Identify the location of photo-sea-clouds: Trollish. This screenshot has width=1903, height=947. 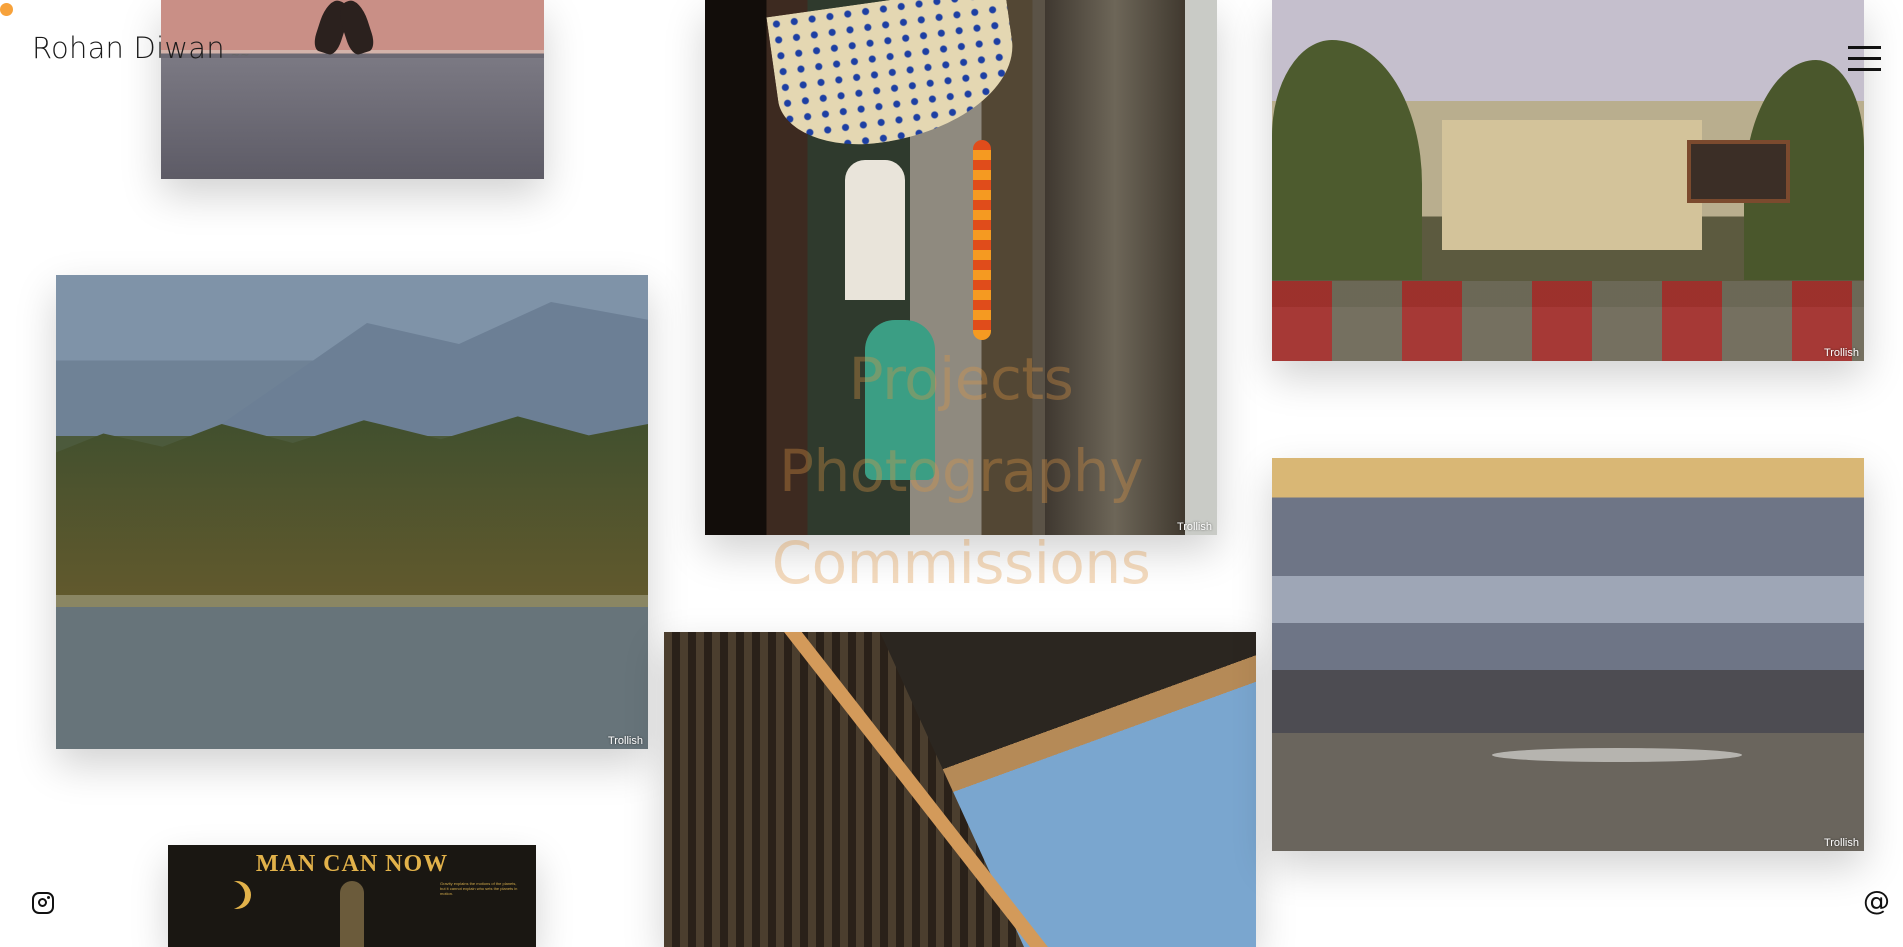
(1568, 654).